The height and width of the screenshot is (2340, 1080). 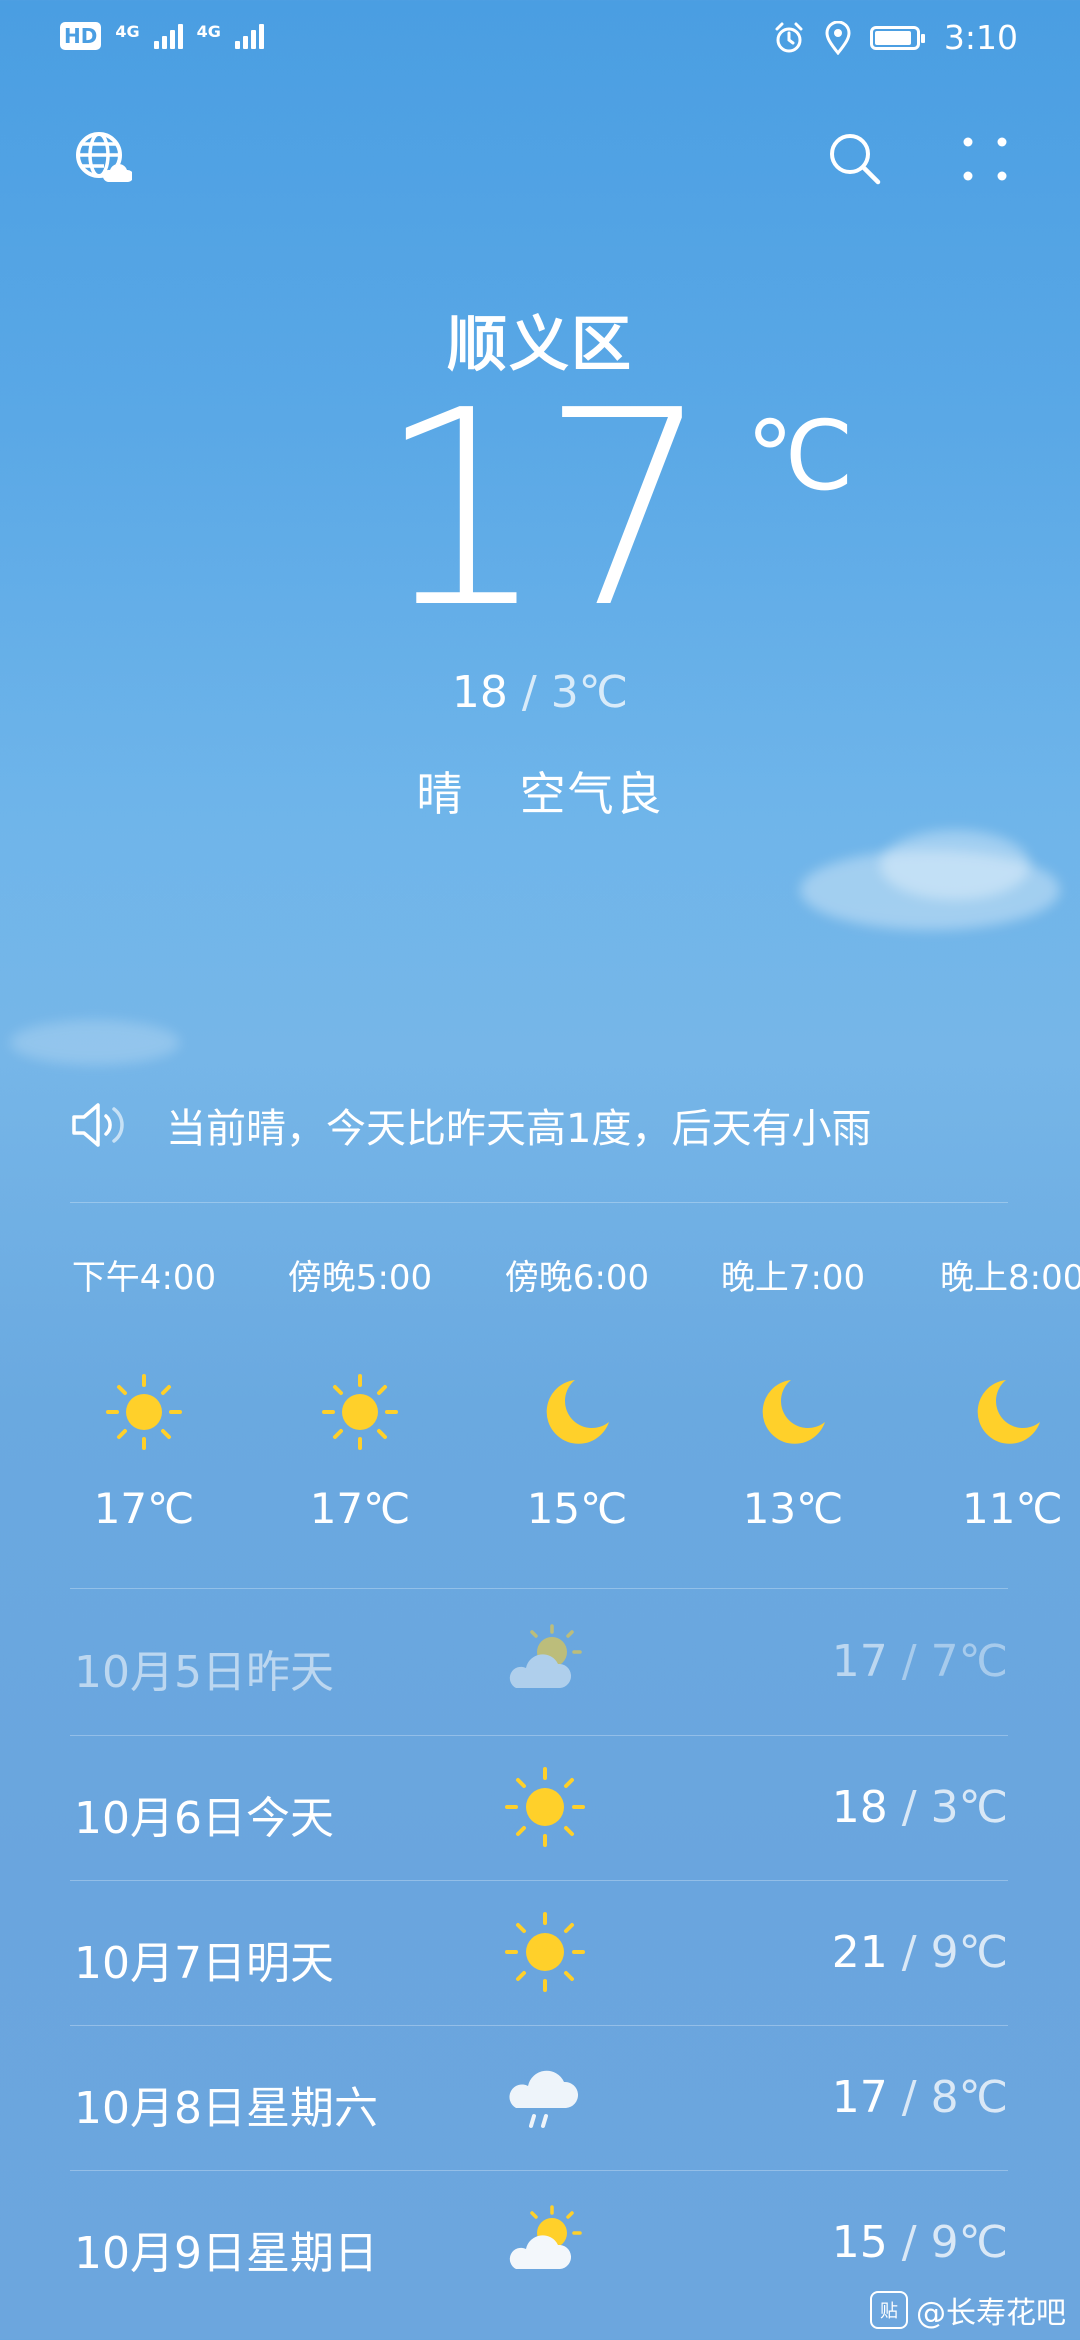 What do you see at coordinates (592, 794) in the screenshot?
I see `air-quality: 空气良` at bounding box center [592, 794].